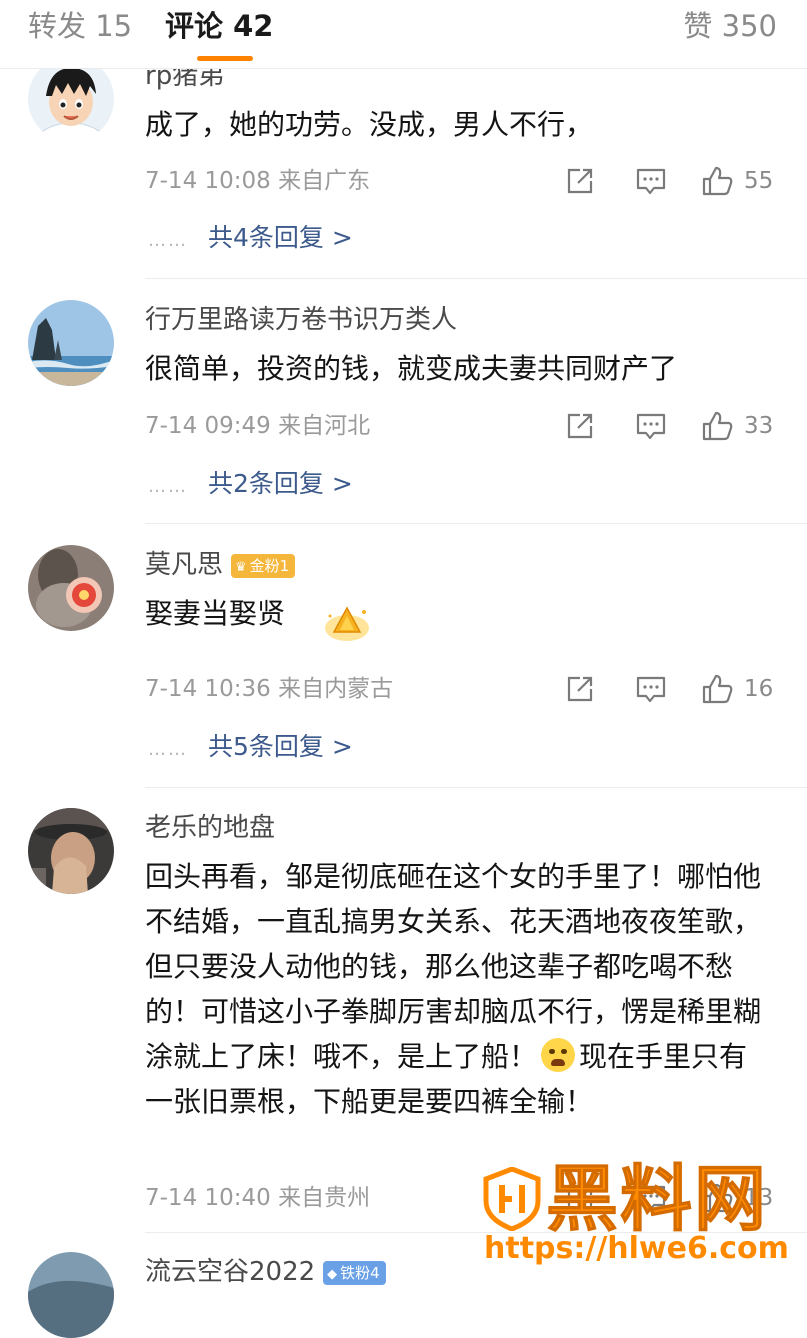  I want to click on comment-text: 成了，她的功劳。没成，男人不行，, so click(369, 124).